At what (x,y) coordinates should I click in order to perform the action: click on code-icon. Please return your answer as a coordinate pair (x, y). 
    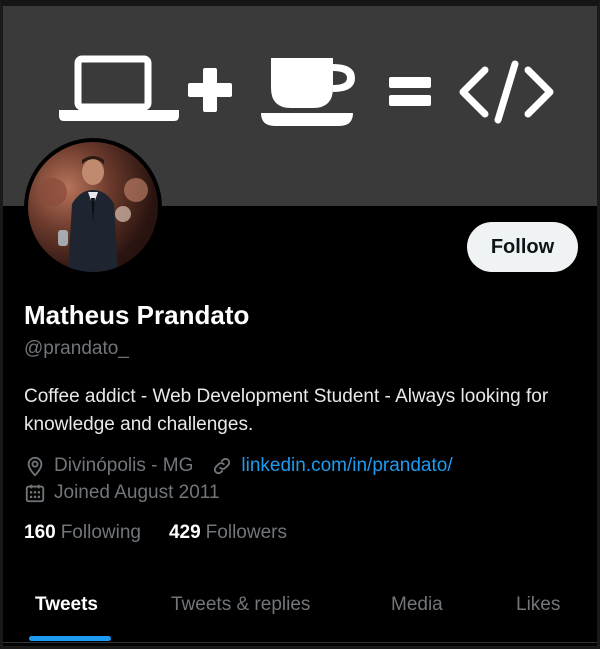
    Looking at the image, I should click on (506, 92).